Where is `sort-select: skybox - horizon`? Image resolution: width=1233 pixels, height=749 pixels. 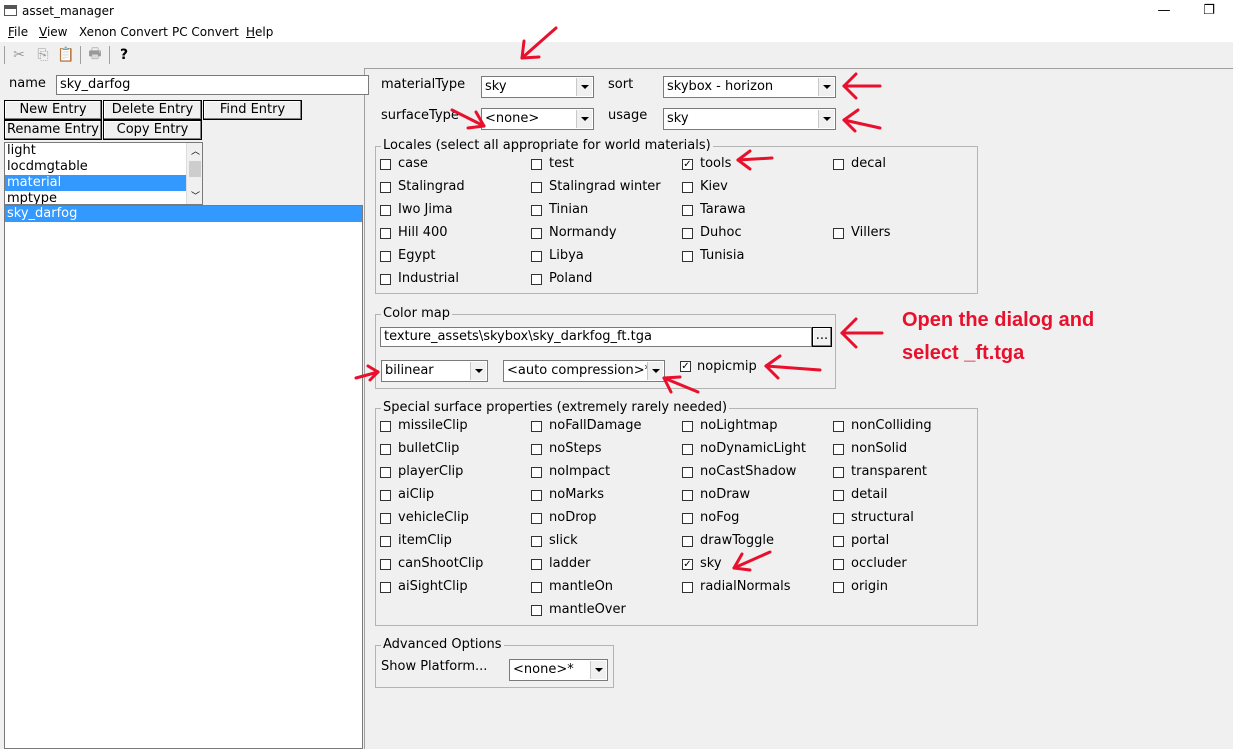
sort-select: skybox - horizon is located at coordinates (749, 87).